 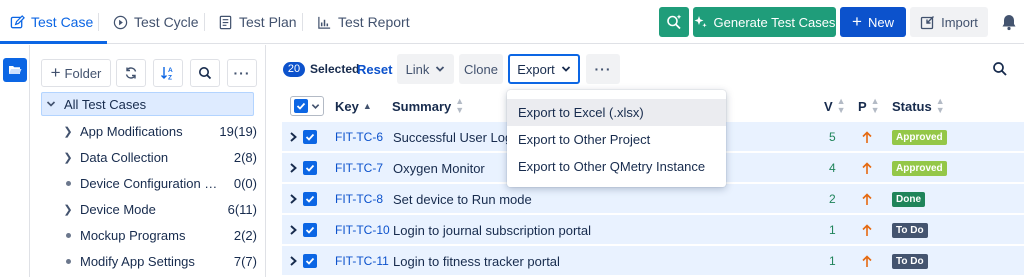 I want to click on sort-button: AZ, so click(x=168, y=73).